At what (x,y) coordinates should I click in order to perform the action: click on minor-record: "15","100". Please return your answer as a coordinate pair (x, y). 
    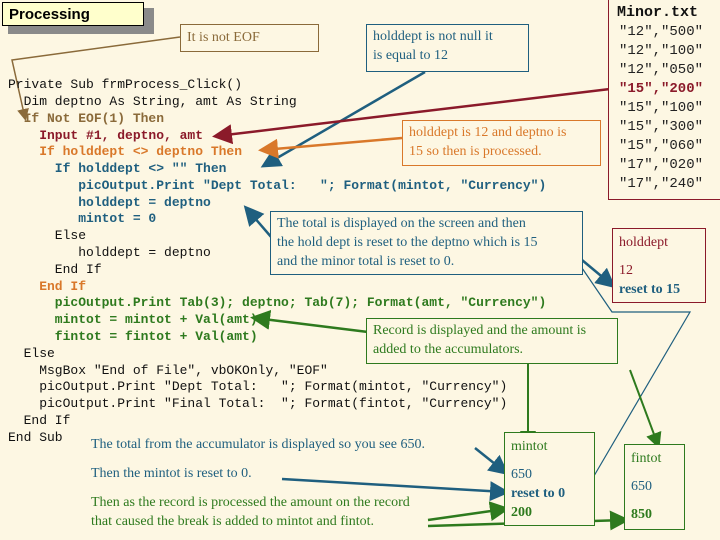
    Looking at the image, I should click on (661, 108).